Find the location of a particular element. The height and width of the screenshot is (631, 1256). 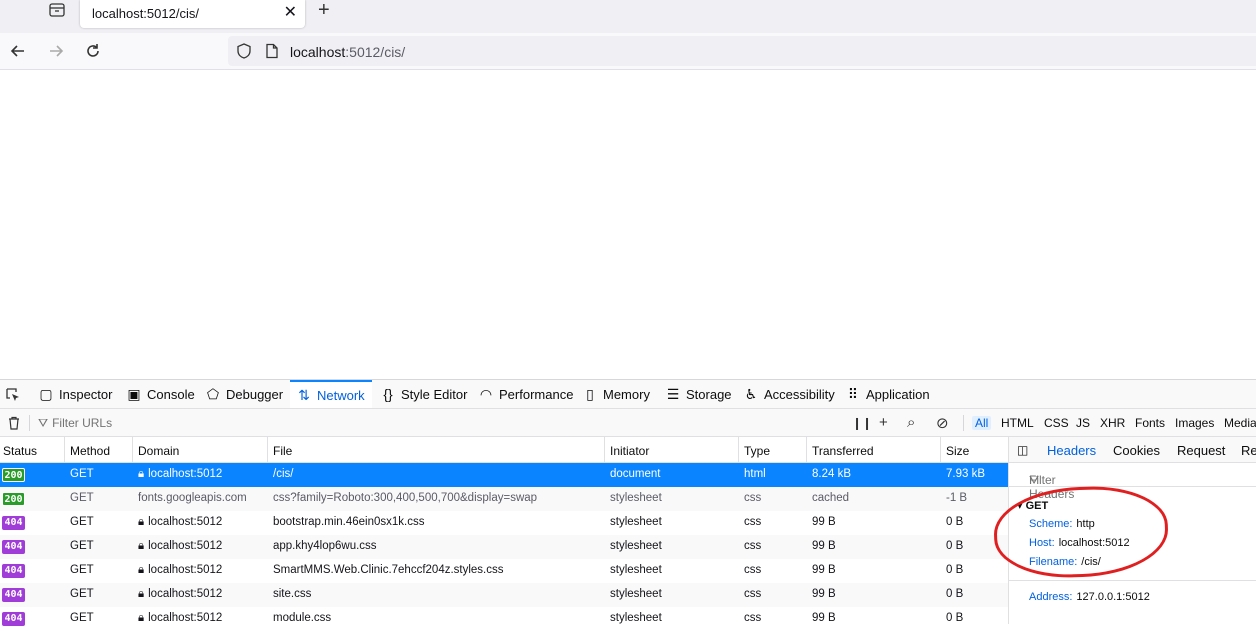

add-icon: + is located at coordinates (883, 422).